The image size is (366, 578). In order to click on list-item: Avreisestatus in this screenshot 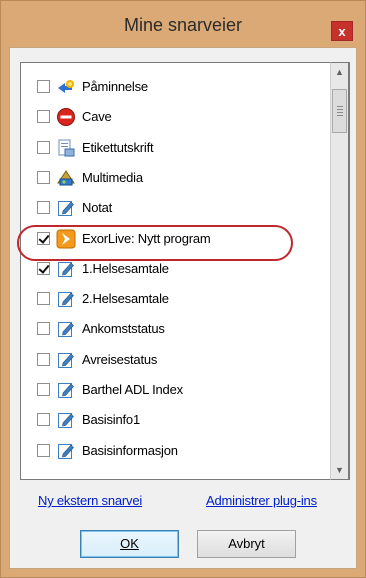, I will do `click(176, 360)`.